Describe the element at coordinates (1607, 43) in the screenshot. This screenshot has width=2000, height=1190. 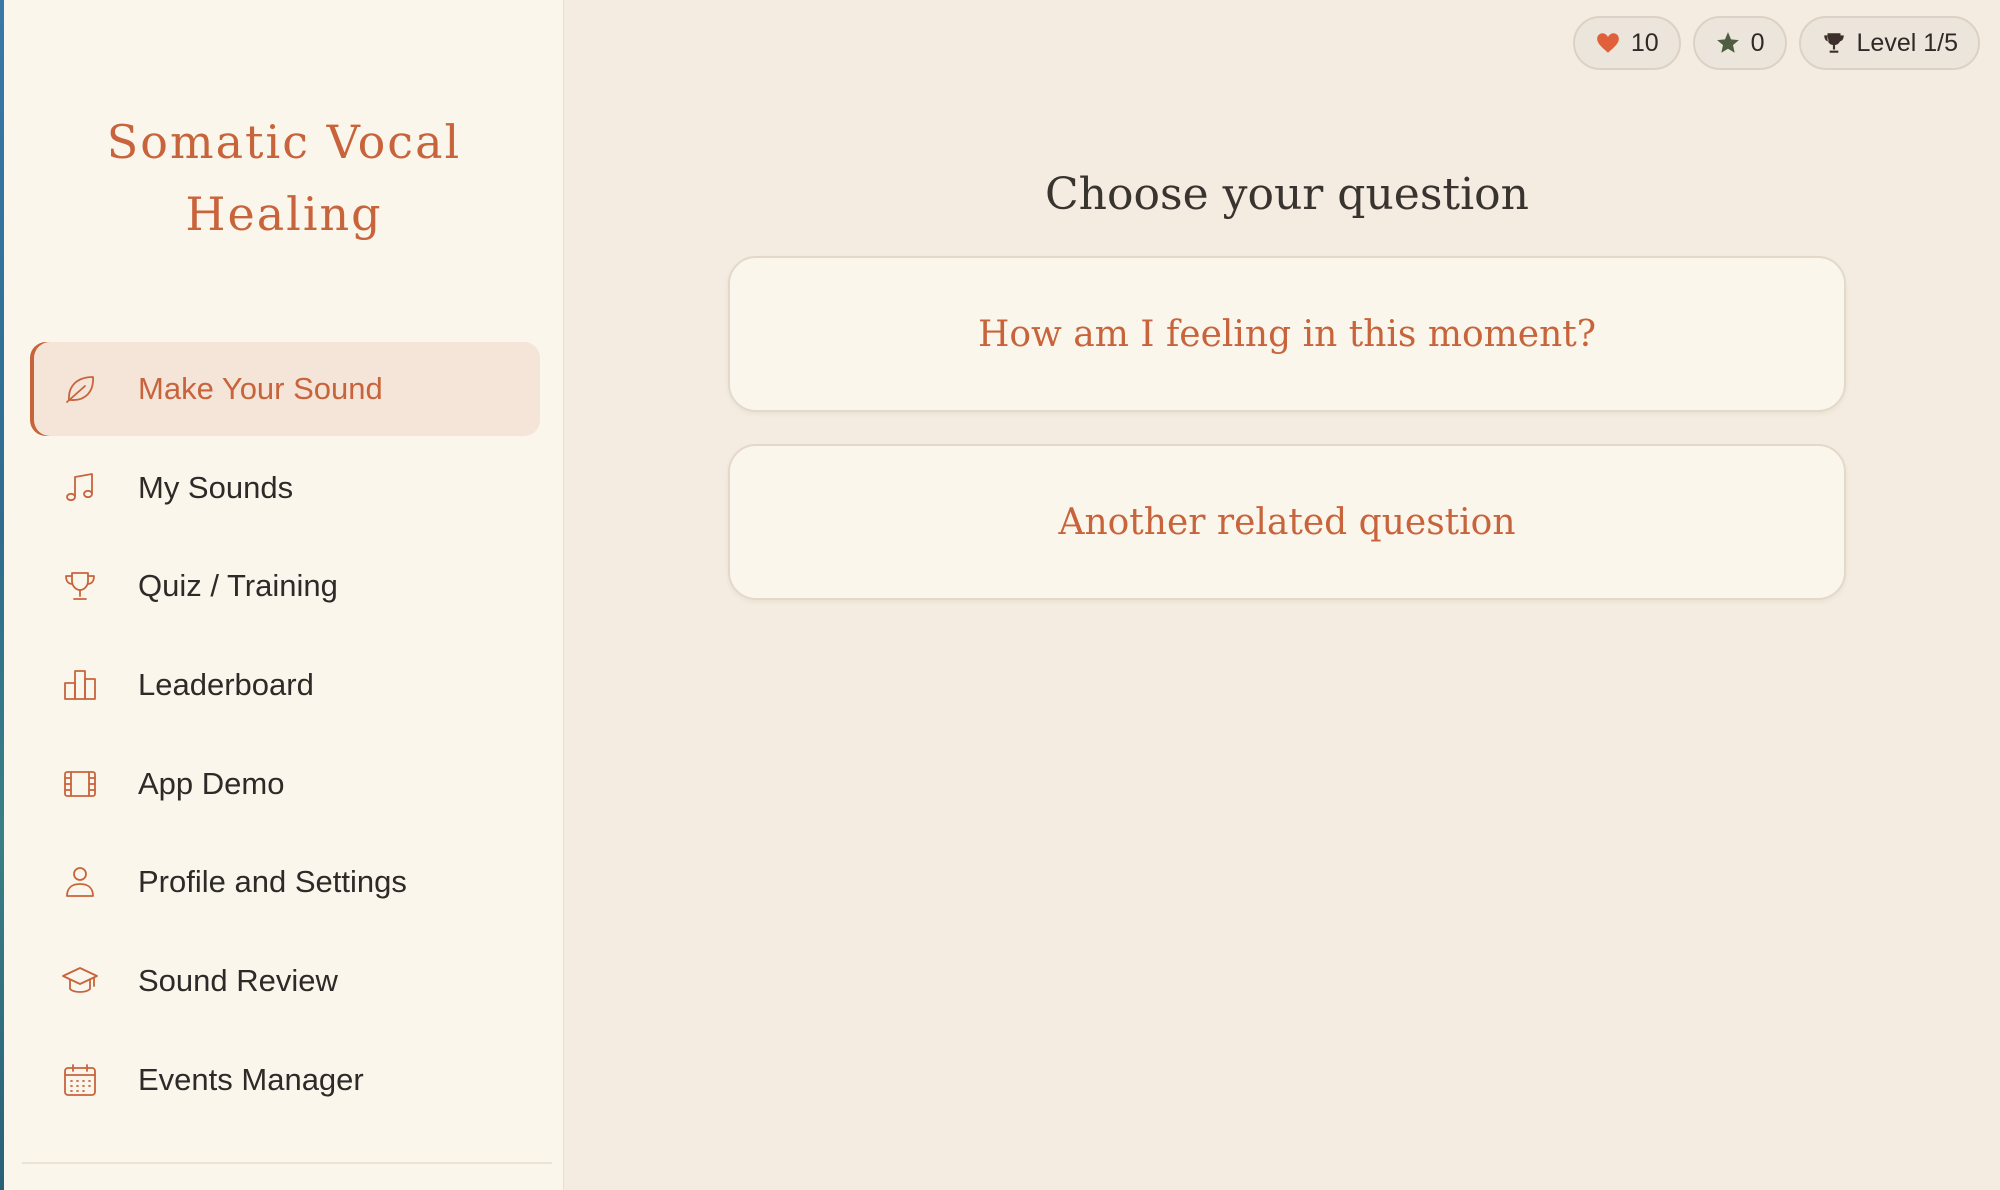
I see `heart-icon` at that location.